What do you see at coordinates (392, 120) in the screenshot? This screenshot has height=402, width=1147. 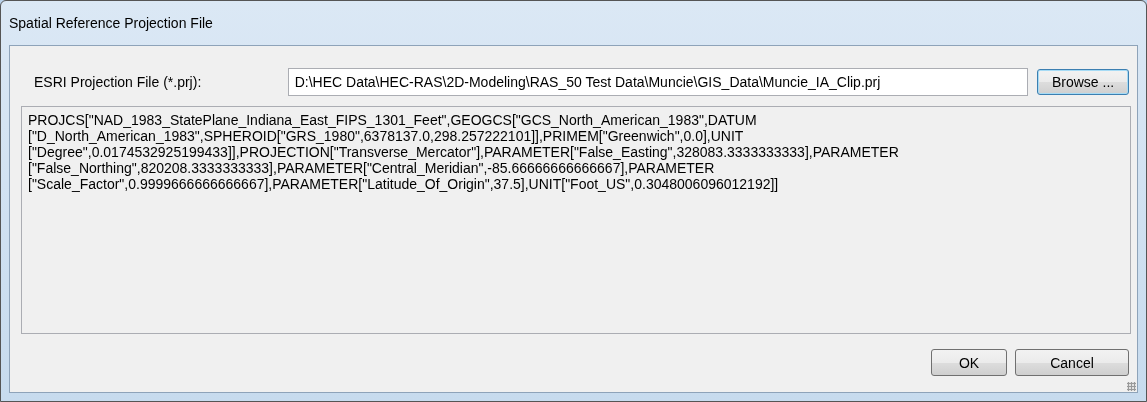 I see `projection-text-line: PROJCS["NAD_1983_StatePlane_Indiana_East_FIPS_1301_Feet",GEOGCS["GCS_North_American_1983",DATUM` at bounding box center [392, 120].